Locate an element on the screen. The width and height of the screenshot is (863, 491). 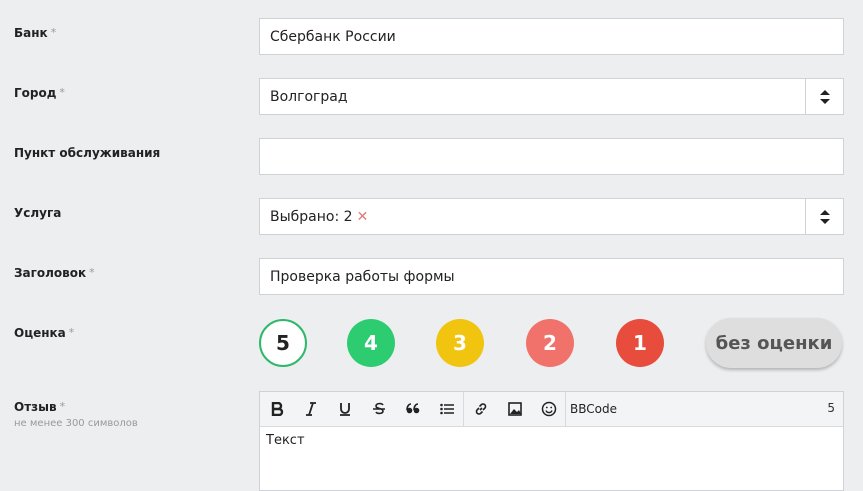
review-textarea: Текст is located at coordinates (551, 440).